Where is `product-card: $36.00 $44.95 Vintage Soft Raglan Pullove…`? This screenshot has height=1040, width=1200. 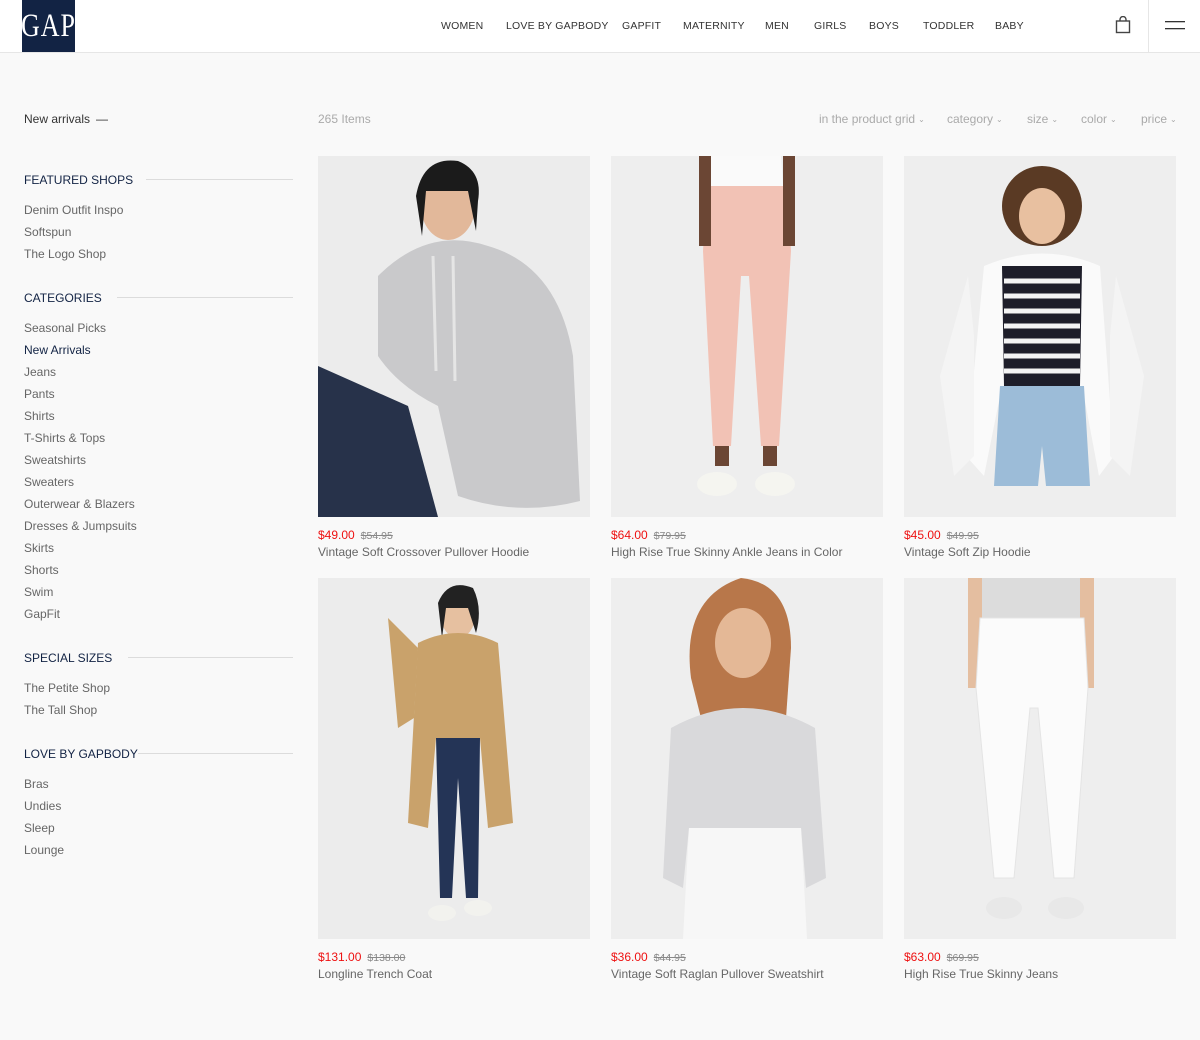
product-card: $36.00 $44.95 Vintage Soft Raglan Pullove… is located at coordinates (747, 779).